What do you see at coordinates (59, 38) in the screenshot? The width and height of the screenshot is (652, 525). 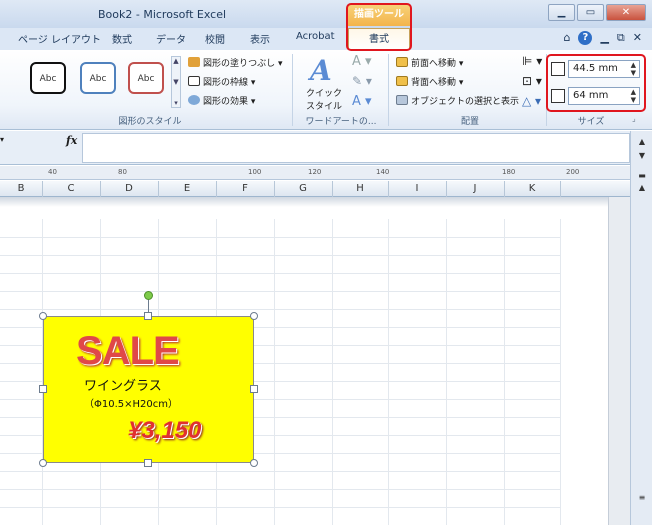 I see `tab-page-layout: ページ レイアウト` at bounding box center [59, 38].